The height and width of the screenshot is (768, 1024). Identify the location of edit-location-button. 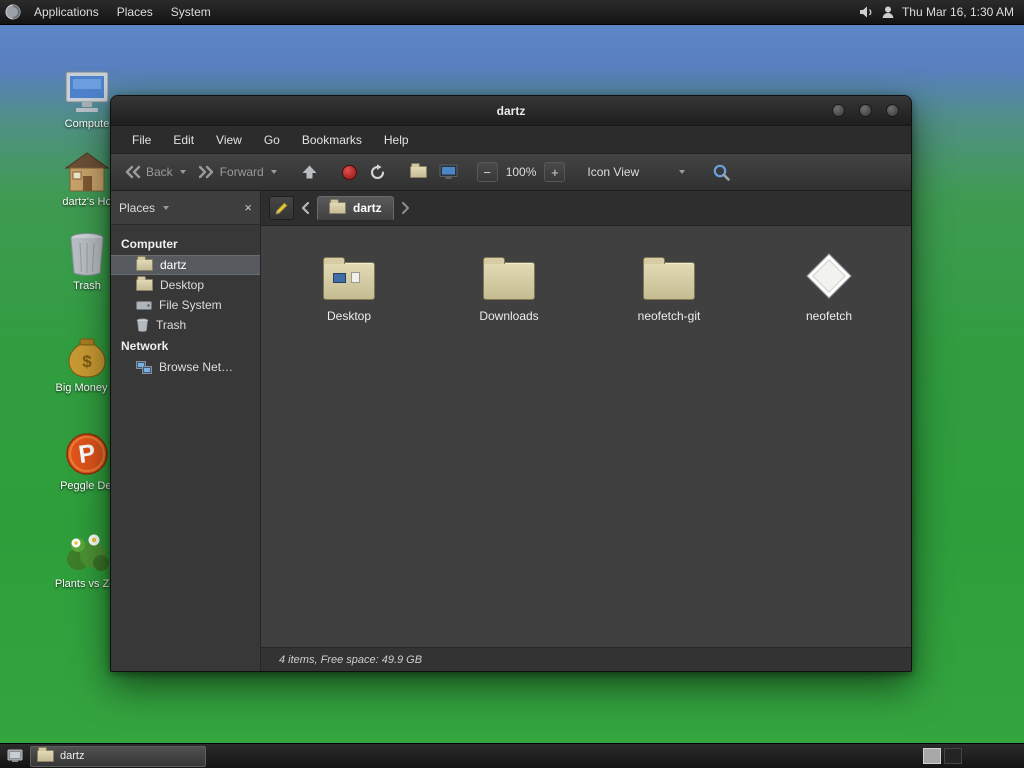
(281, 208).